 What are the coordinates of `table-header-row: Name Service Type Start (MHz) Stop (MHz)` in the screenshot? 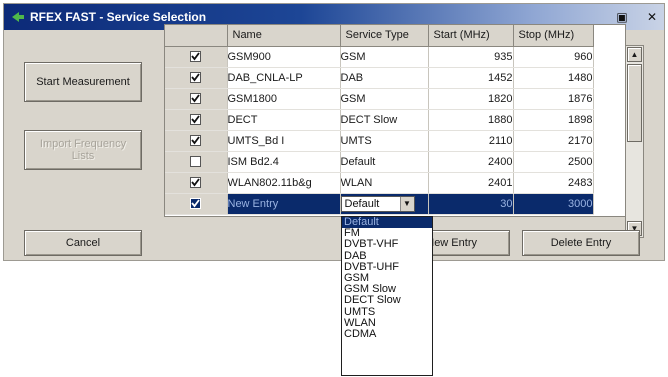 It's located at (379, 36).